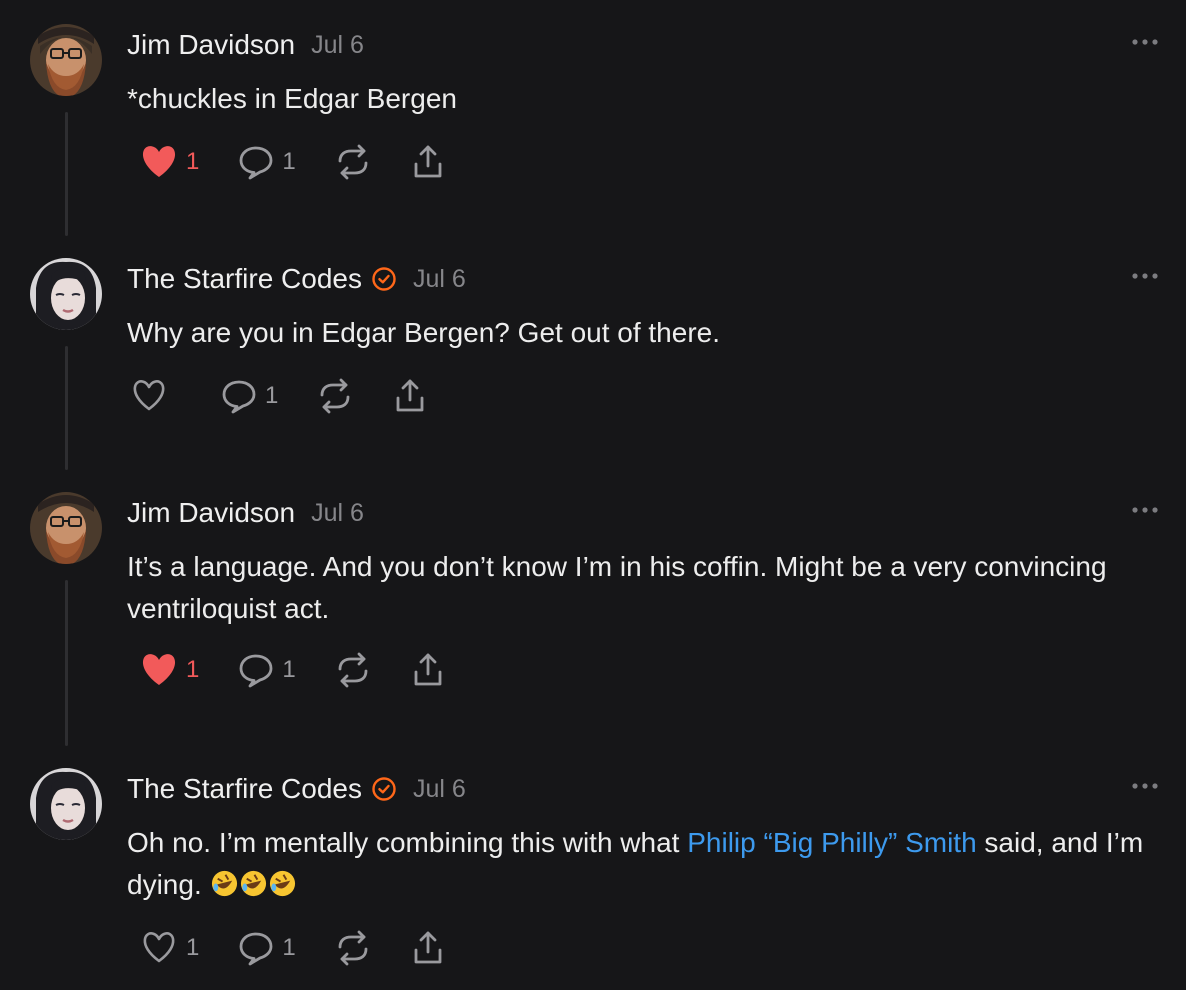  I want to click on like-button, so click(153, 396).